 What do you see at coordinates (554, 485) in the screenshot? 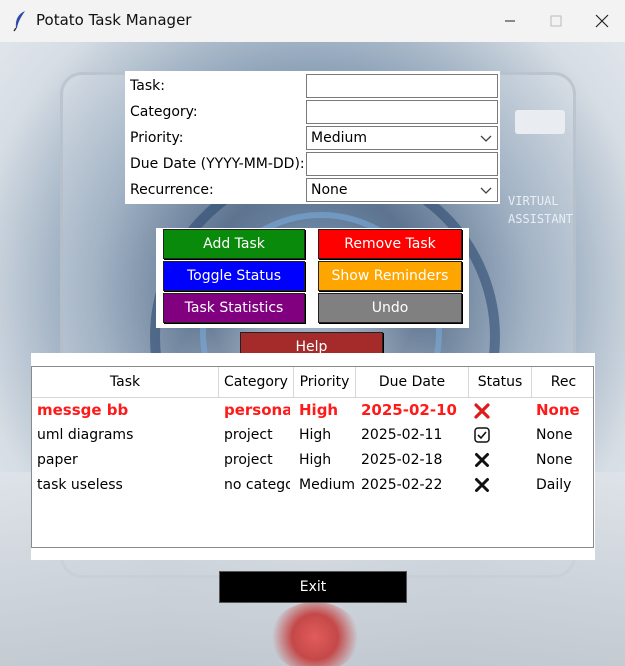
I see `cell-rec: Daily` at bounding box center [554, 485].